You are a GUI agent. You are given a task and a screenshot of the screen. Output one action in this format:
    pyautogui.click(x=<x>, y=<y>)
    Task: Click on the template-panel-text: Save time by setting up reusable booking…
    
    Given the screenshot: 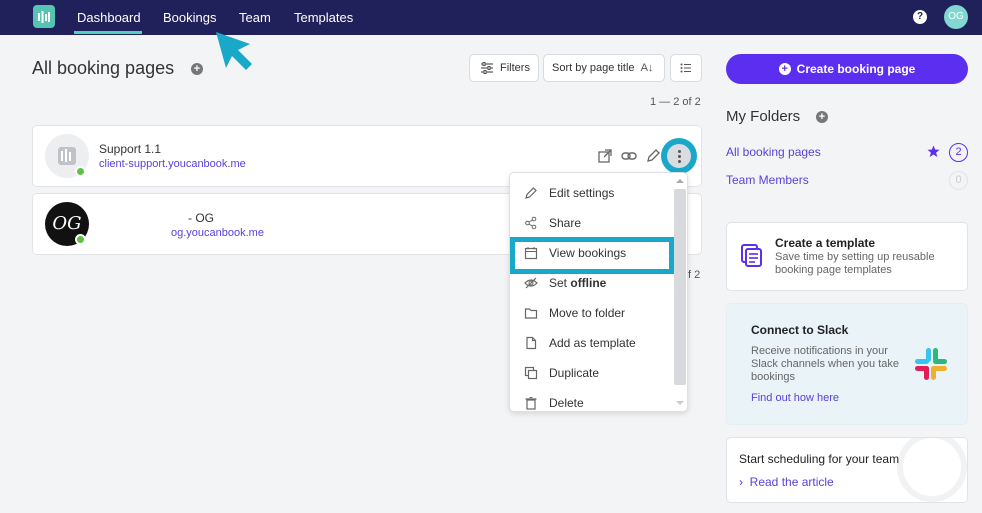 What is the action you would take?
    pyautogui.click(x=855, y=263)
    